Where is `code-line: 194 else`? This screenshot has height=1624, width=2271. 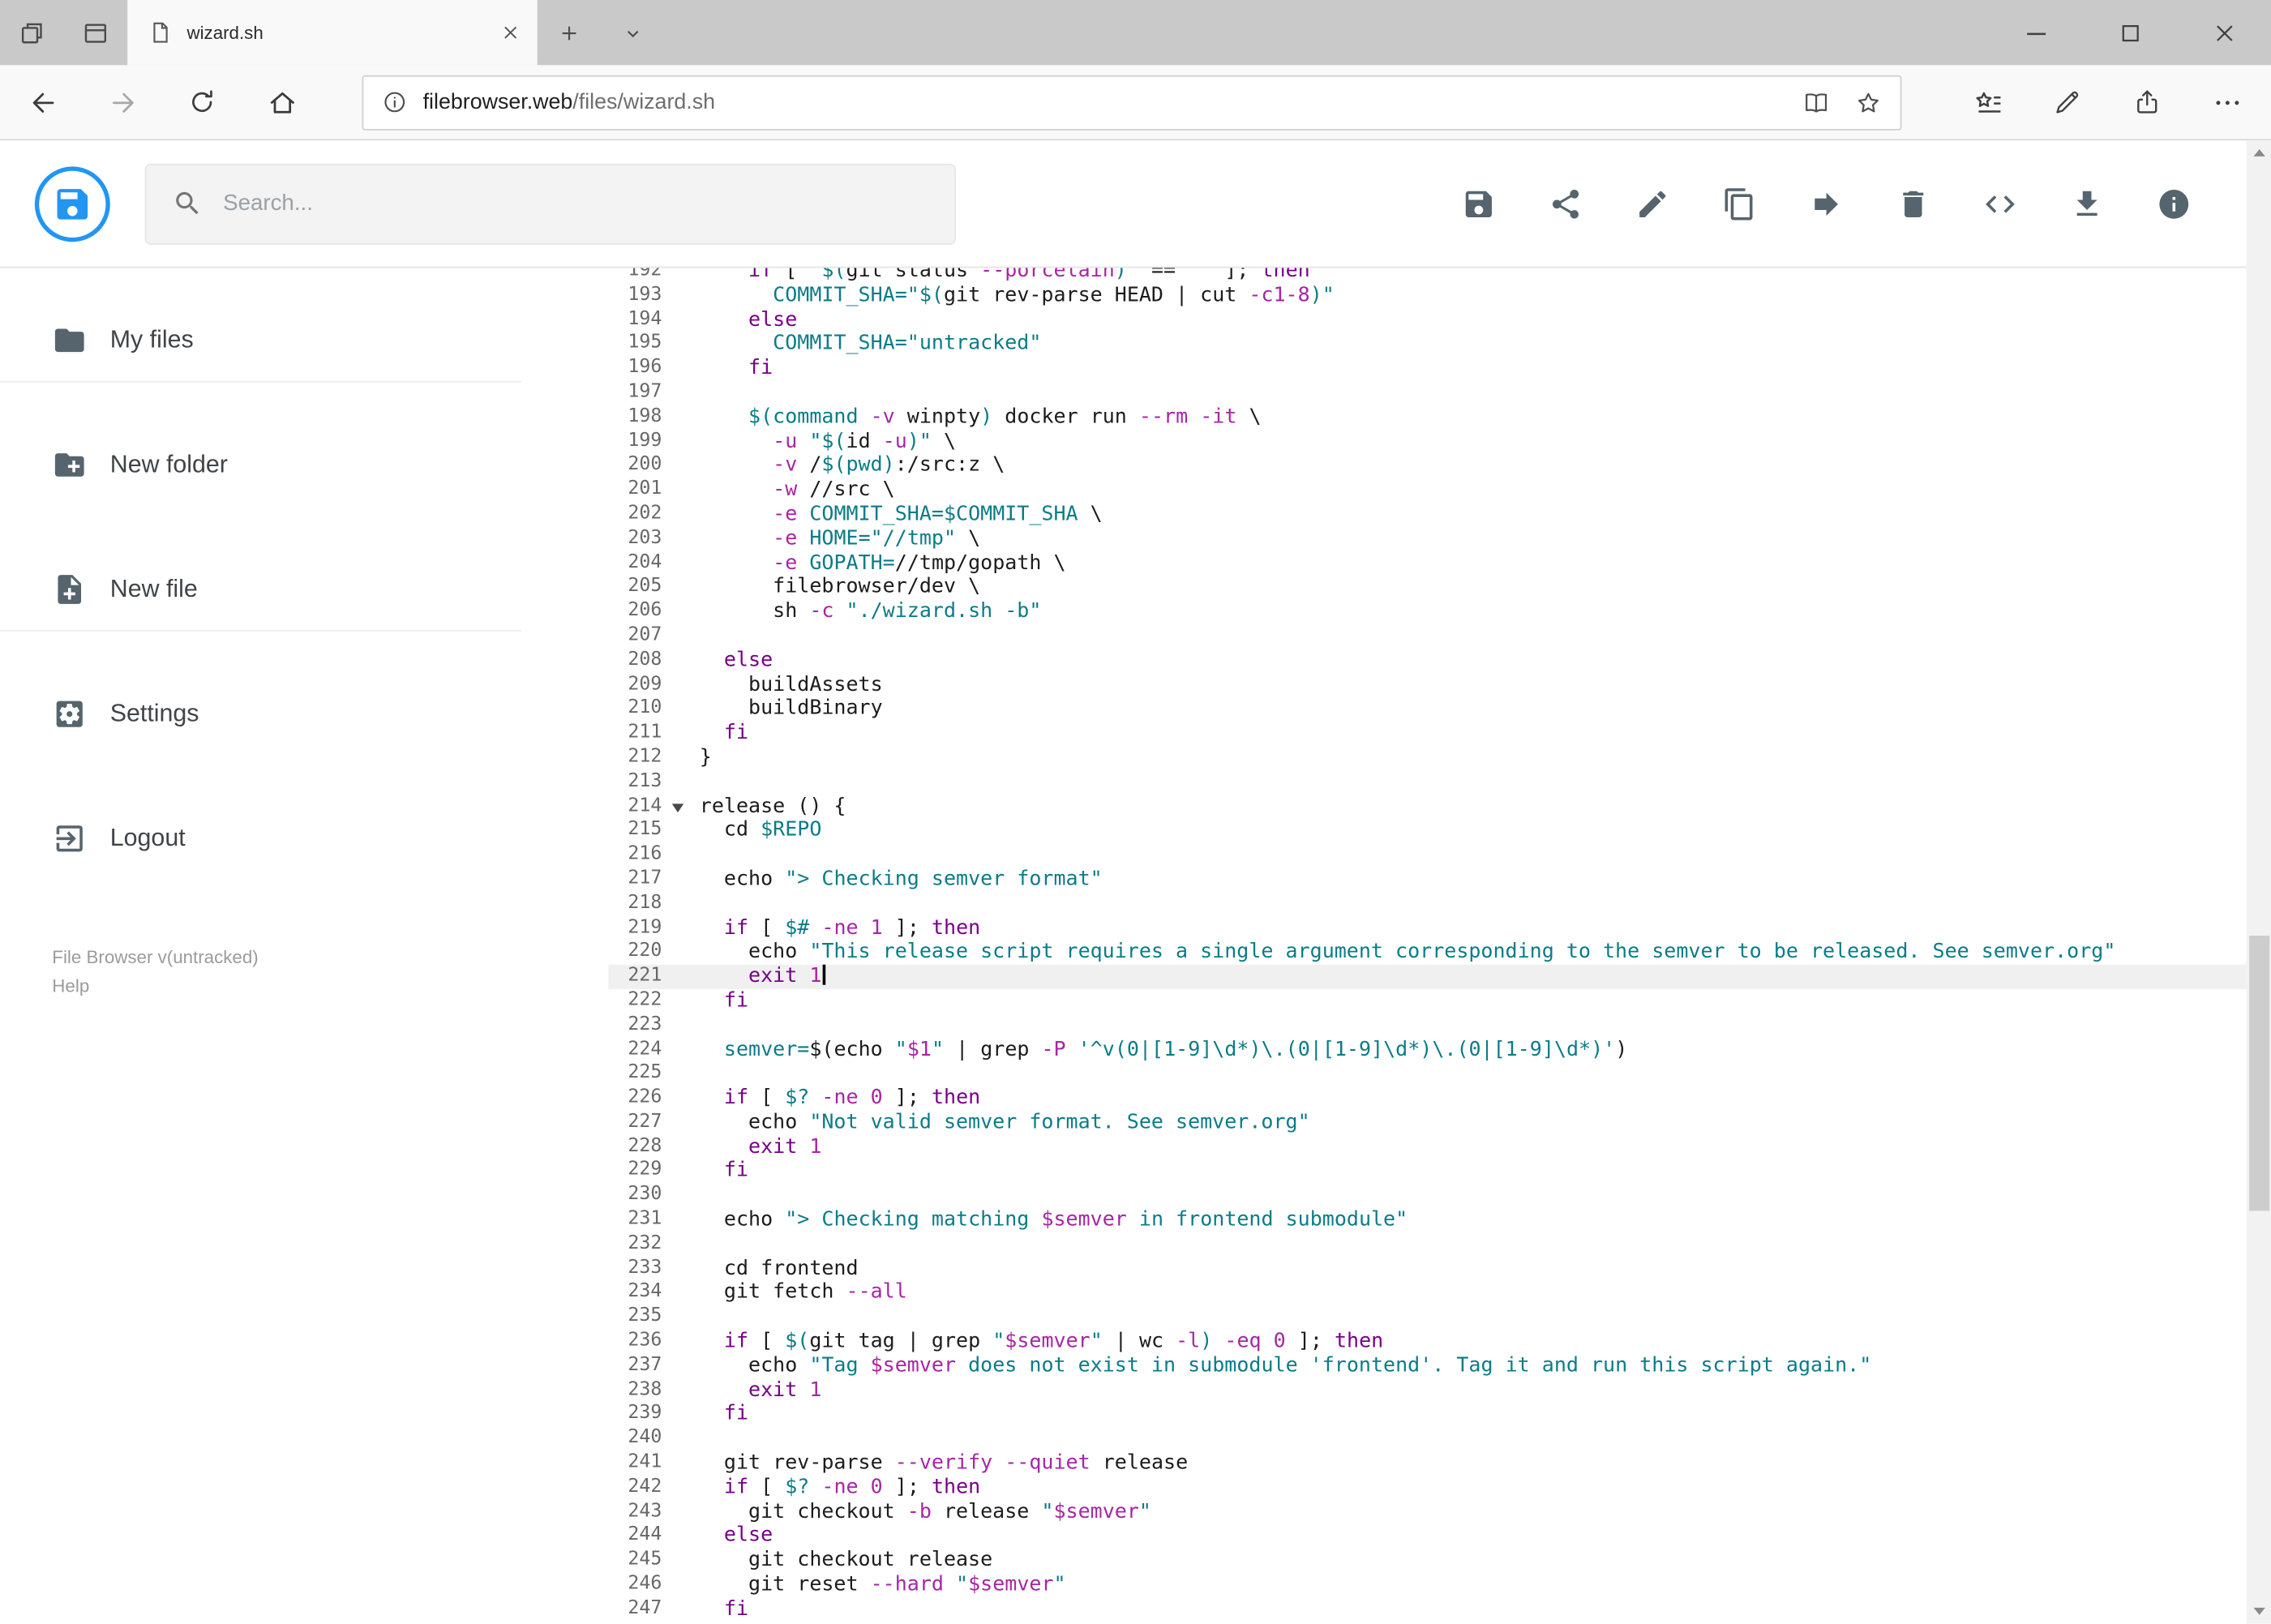 code-line: 194 else is located at coordinates (1384, 320).